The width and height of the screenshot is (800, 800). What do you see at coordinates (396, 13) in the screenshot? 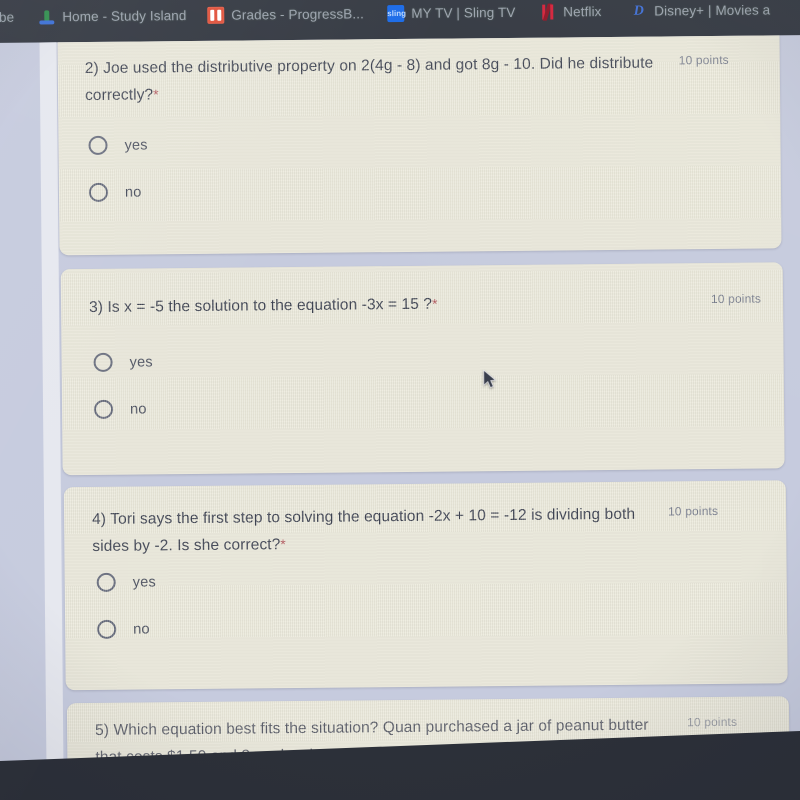
I see `sling-tv-icon: sling` at bounding box center [396, 13].